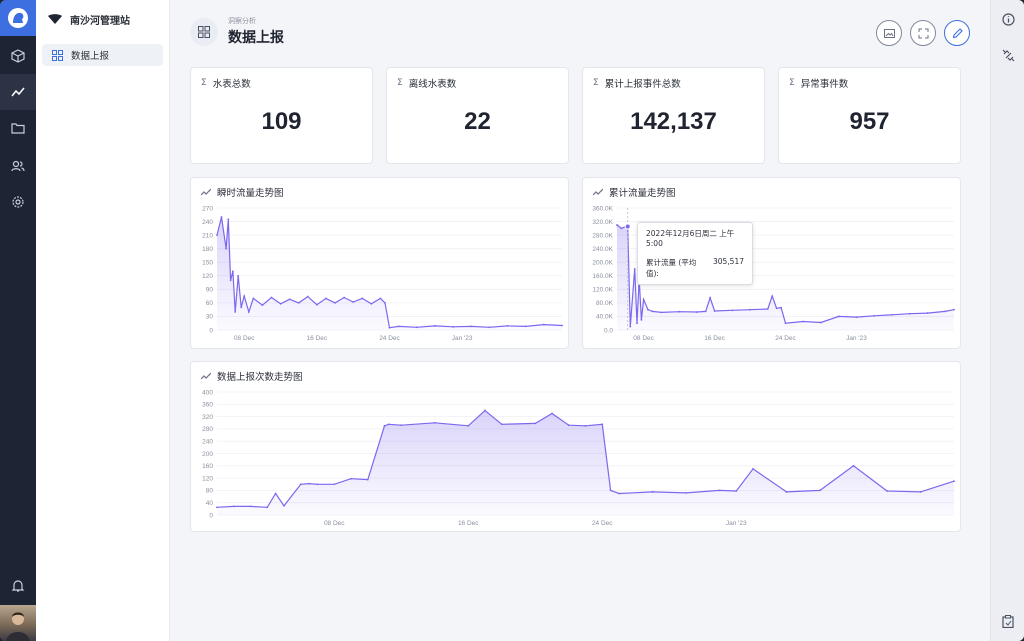 The image size is (1024, 641). Describe the element at coordinates (736, 523) in the screenshot. I see `x-tick-label: Jan '23` at that location.